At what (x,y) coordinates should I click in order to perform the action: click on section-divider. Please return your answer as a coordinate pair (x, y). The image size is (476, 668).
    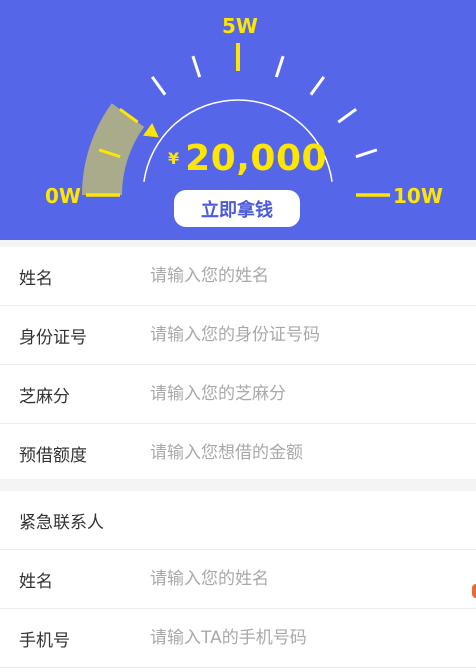
    Looking at the image, I should click on (238, 485).